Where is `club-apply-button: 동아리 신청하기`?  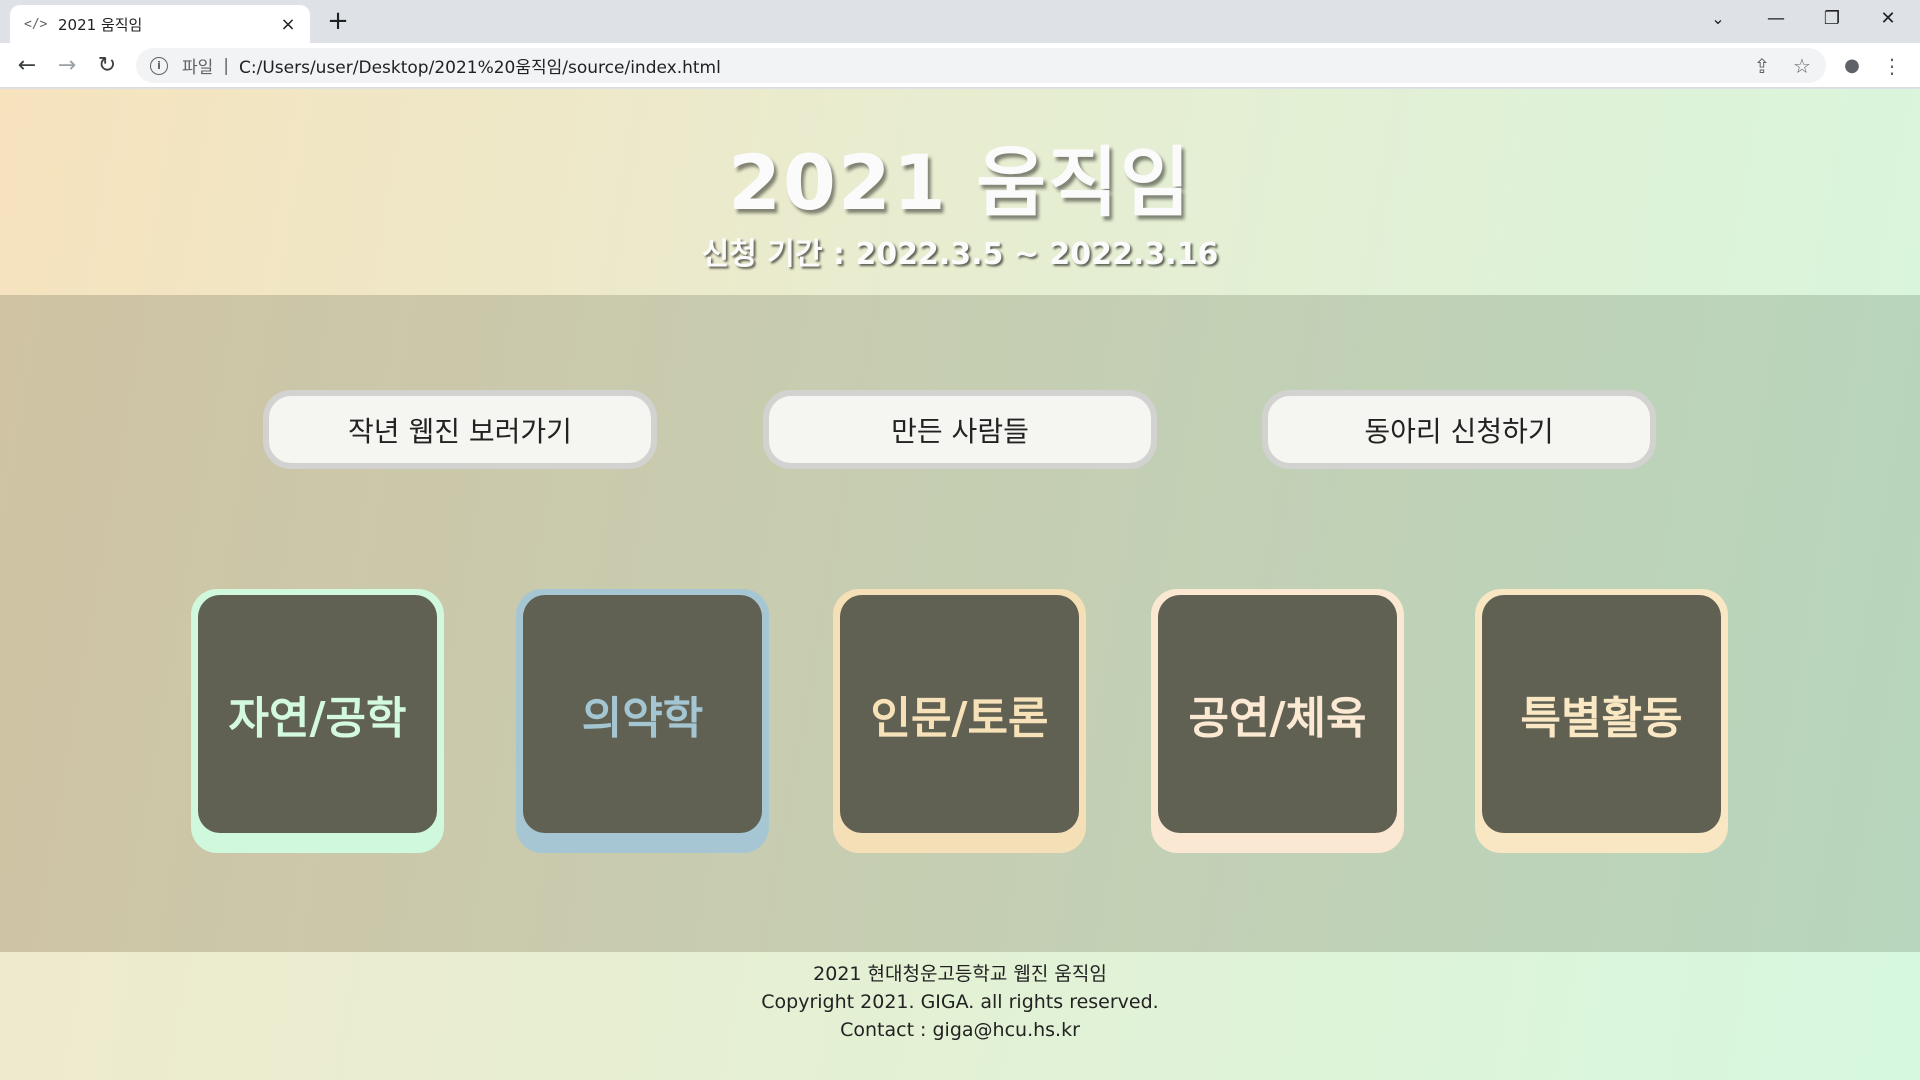
club-apply-button: 동아리 신청하기 is located at coordinates (1459, 429).